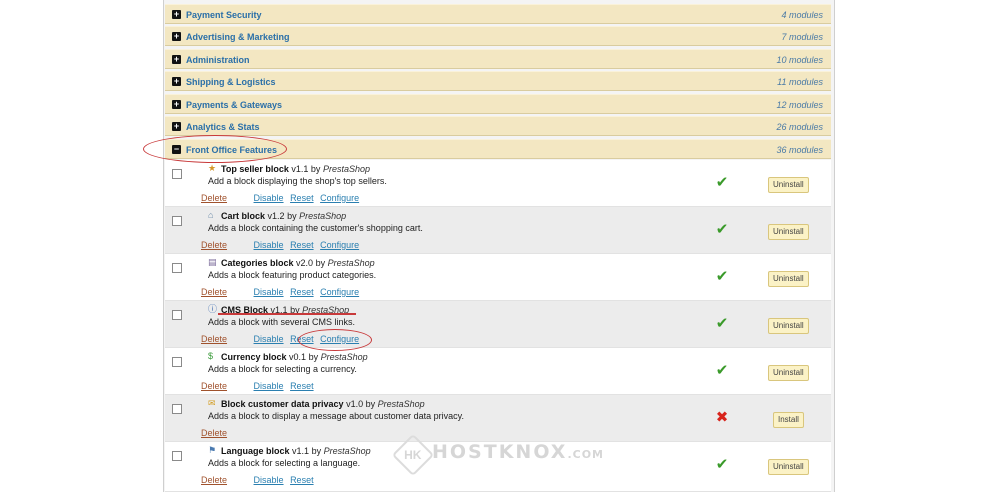 This screenshot has width=996, height=492. I want to click on module-title: Language block v1.1 by PrestaShop, so click(296, 451).